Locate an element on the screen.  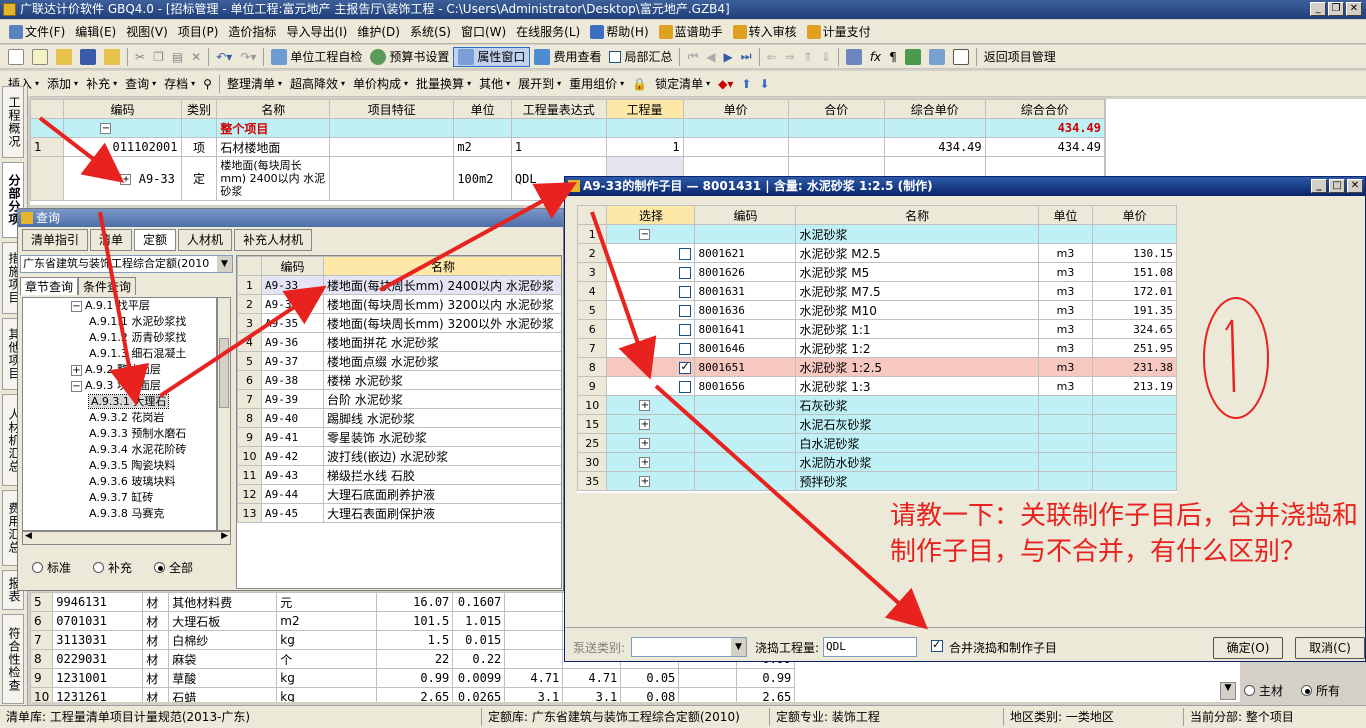
list-item: 9 A9-41 零星装饰 水泥砂浆 is located at coordinates (399, 437).